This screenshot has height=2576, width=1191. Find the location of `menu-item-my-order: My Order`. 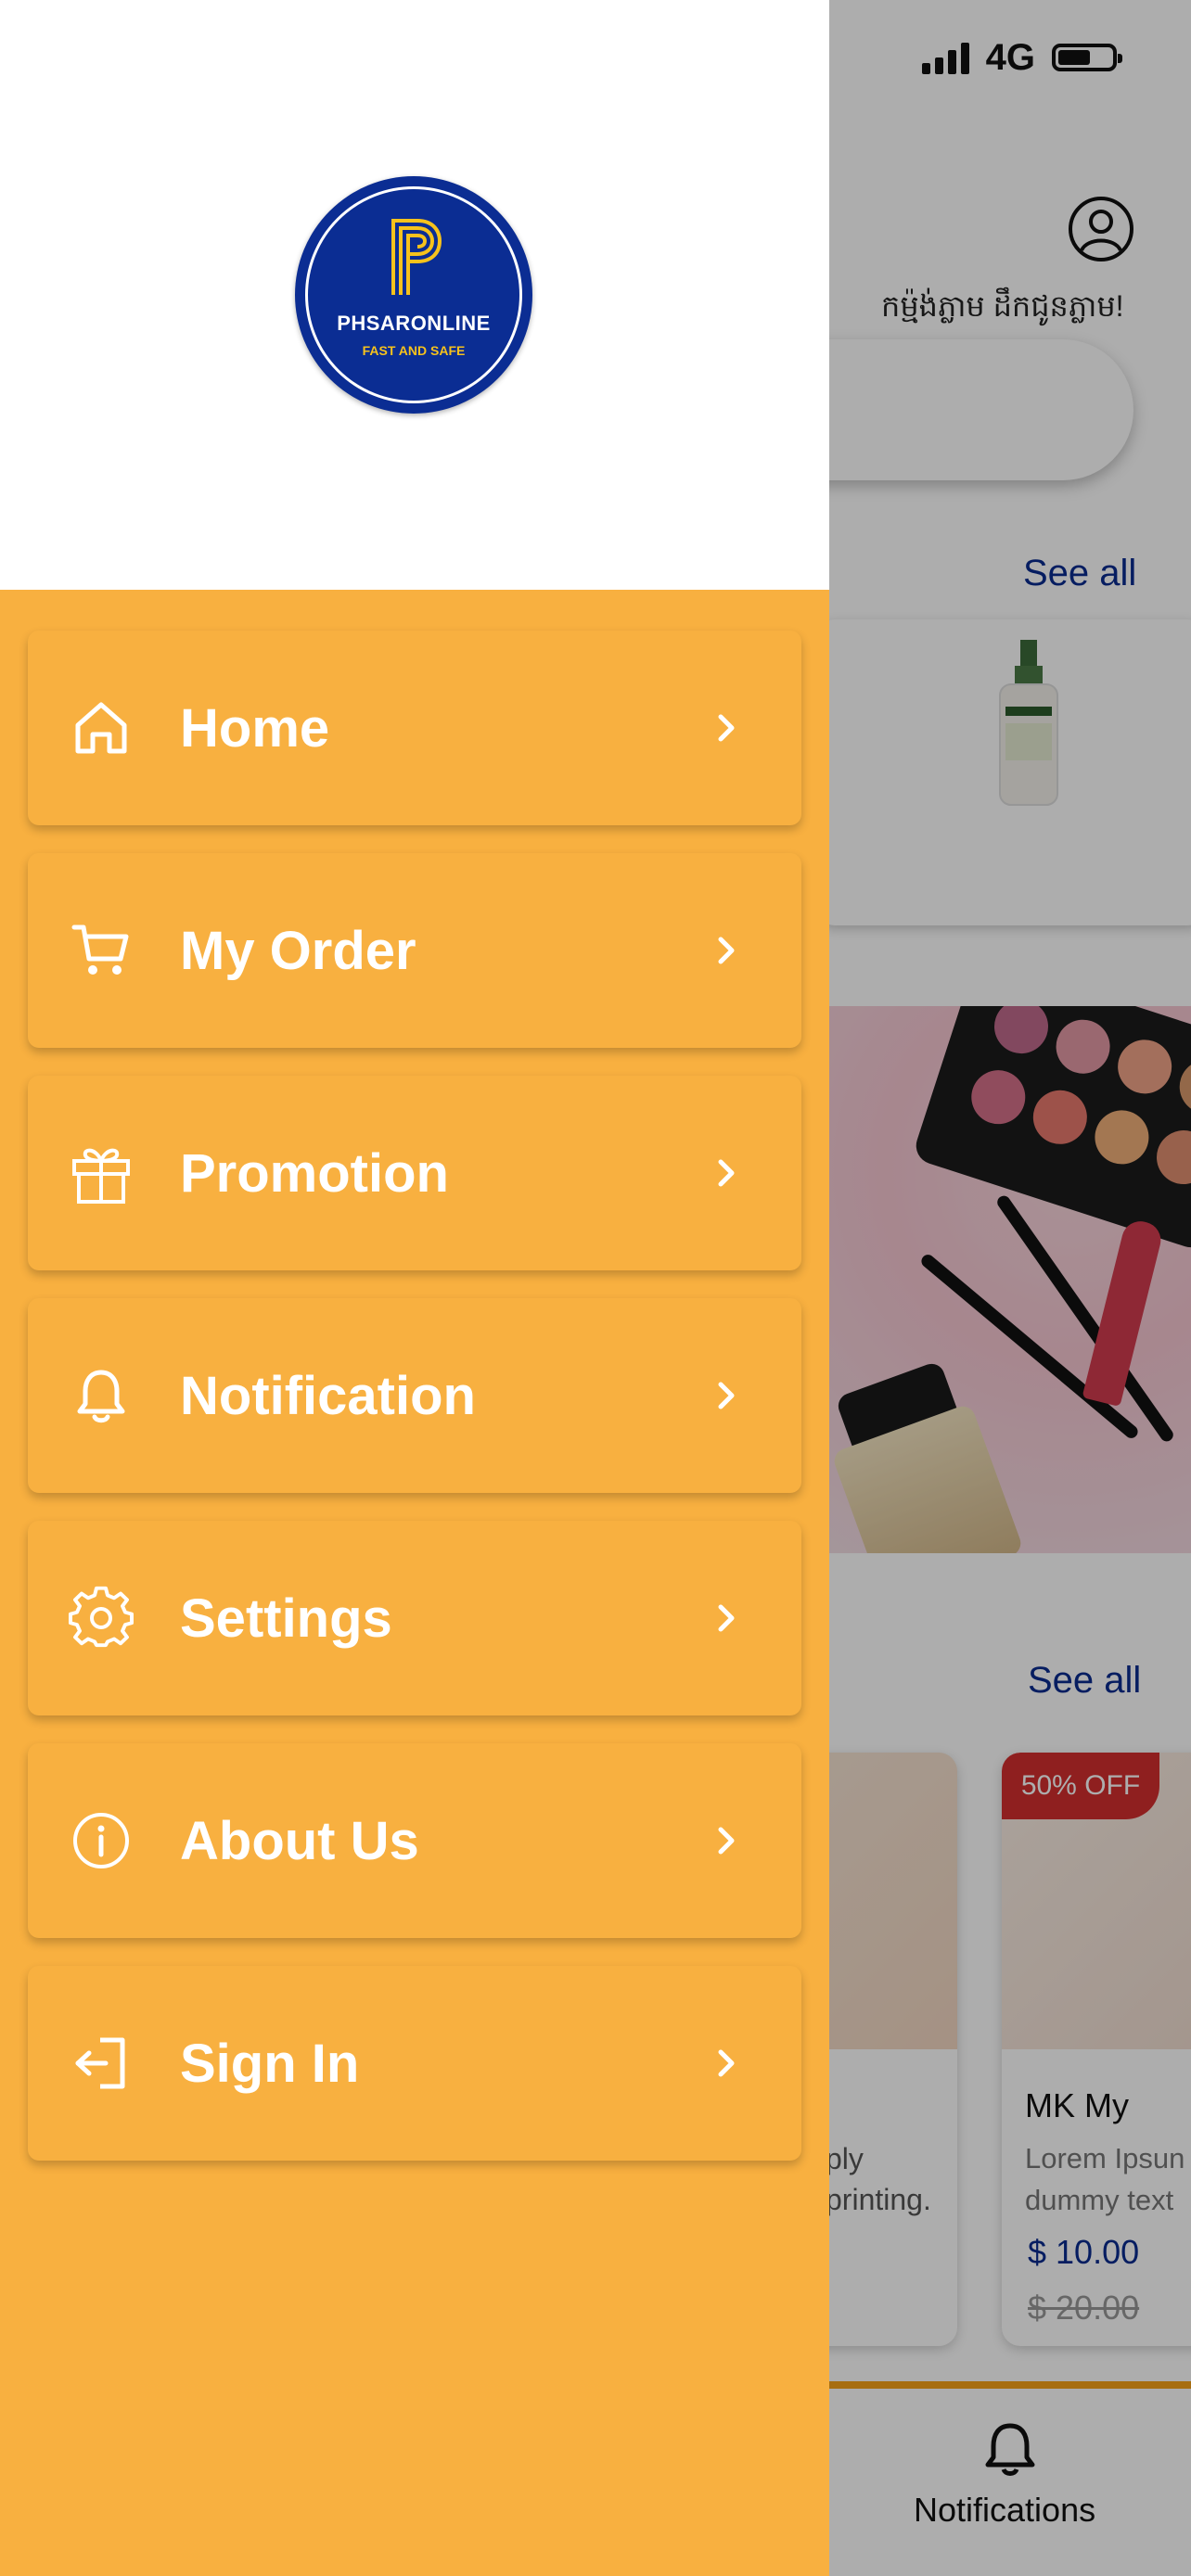

menu-item-my-order: My Order is located at coordinates (414, 950).